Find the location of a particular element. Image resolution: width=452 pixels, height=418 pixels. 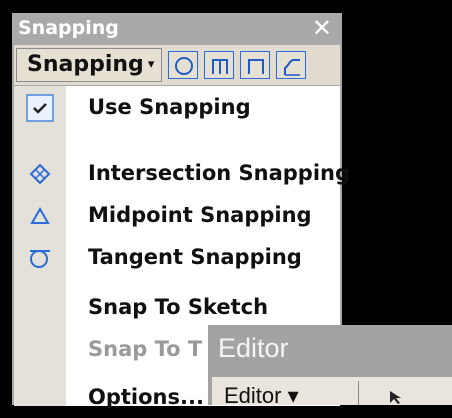

menu-item-label: Snap To Sketch is located at coordinates (178, 307).